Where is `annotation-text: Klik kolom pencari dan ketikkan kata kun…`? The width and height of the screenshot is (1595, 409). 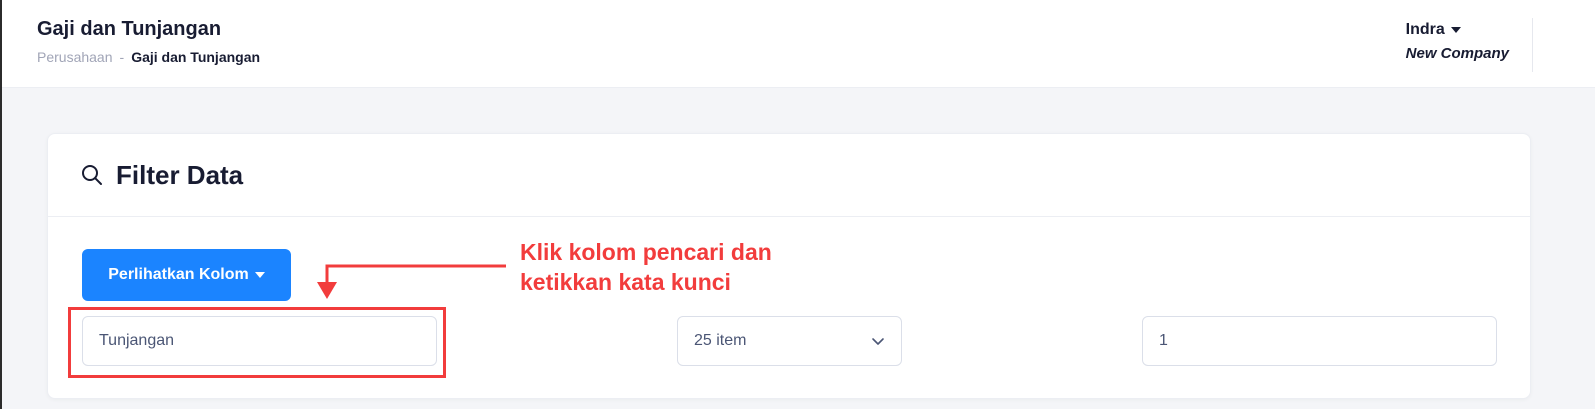
annotation-text: Klik kolom pencari dan ketikkan kata kun… is located at coordinates (646, 267).